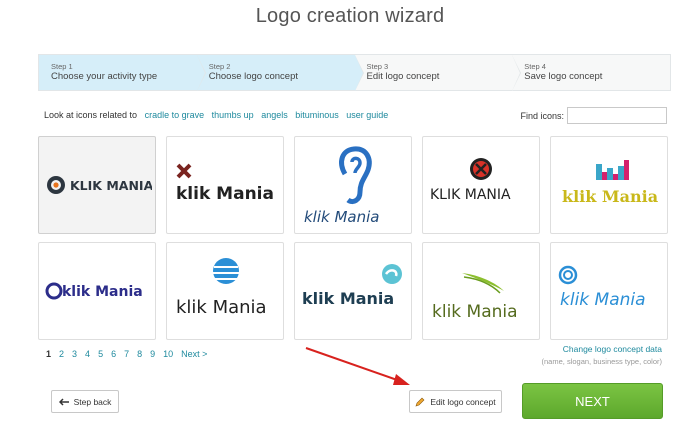 This screenshot has width=700, height=438. Describe the element at coordinates (535, 66) in the screenshot. I see `step-number: Step 4` at that location.